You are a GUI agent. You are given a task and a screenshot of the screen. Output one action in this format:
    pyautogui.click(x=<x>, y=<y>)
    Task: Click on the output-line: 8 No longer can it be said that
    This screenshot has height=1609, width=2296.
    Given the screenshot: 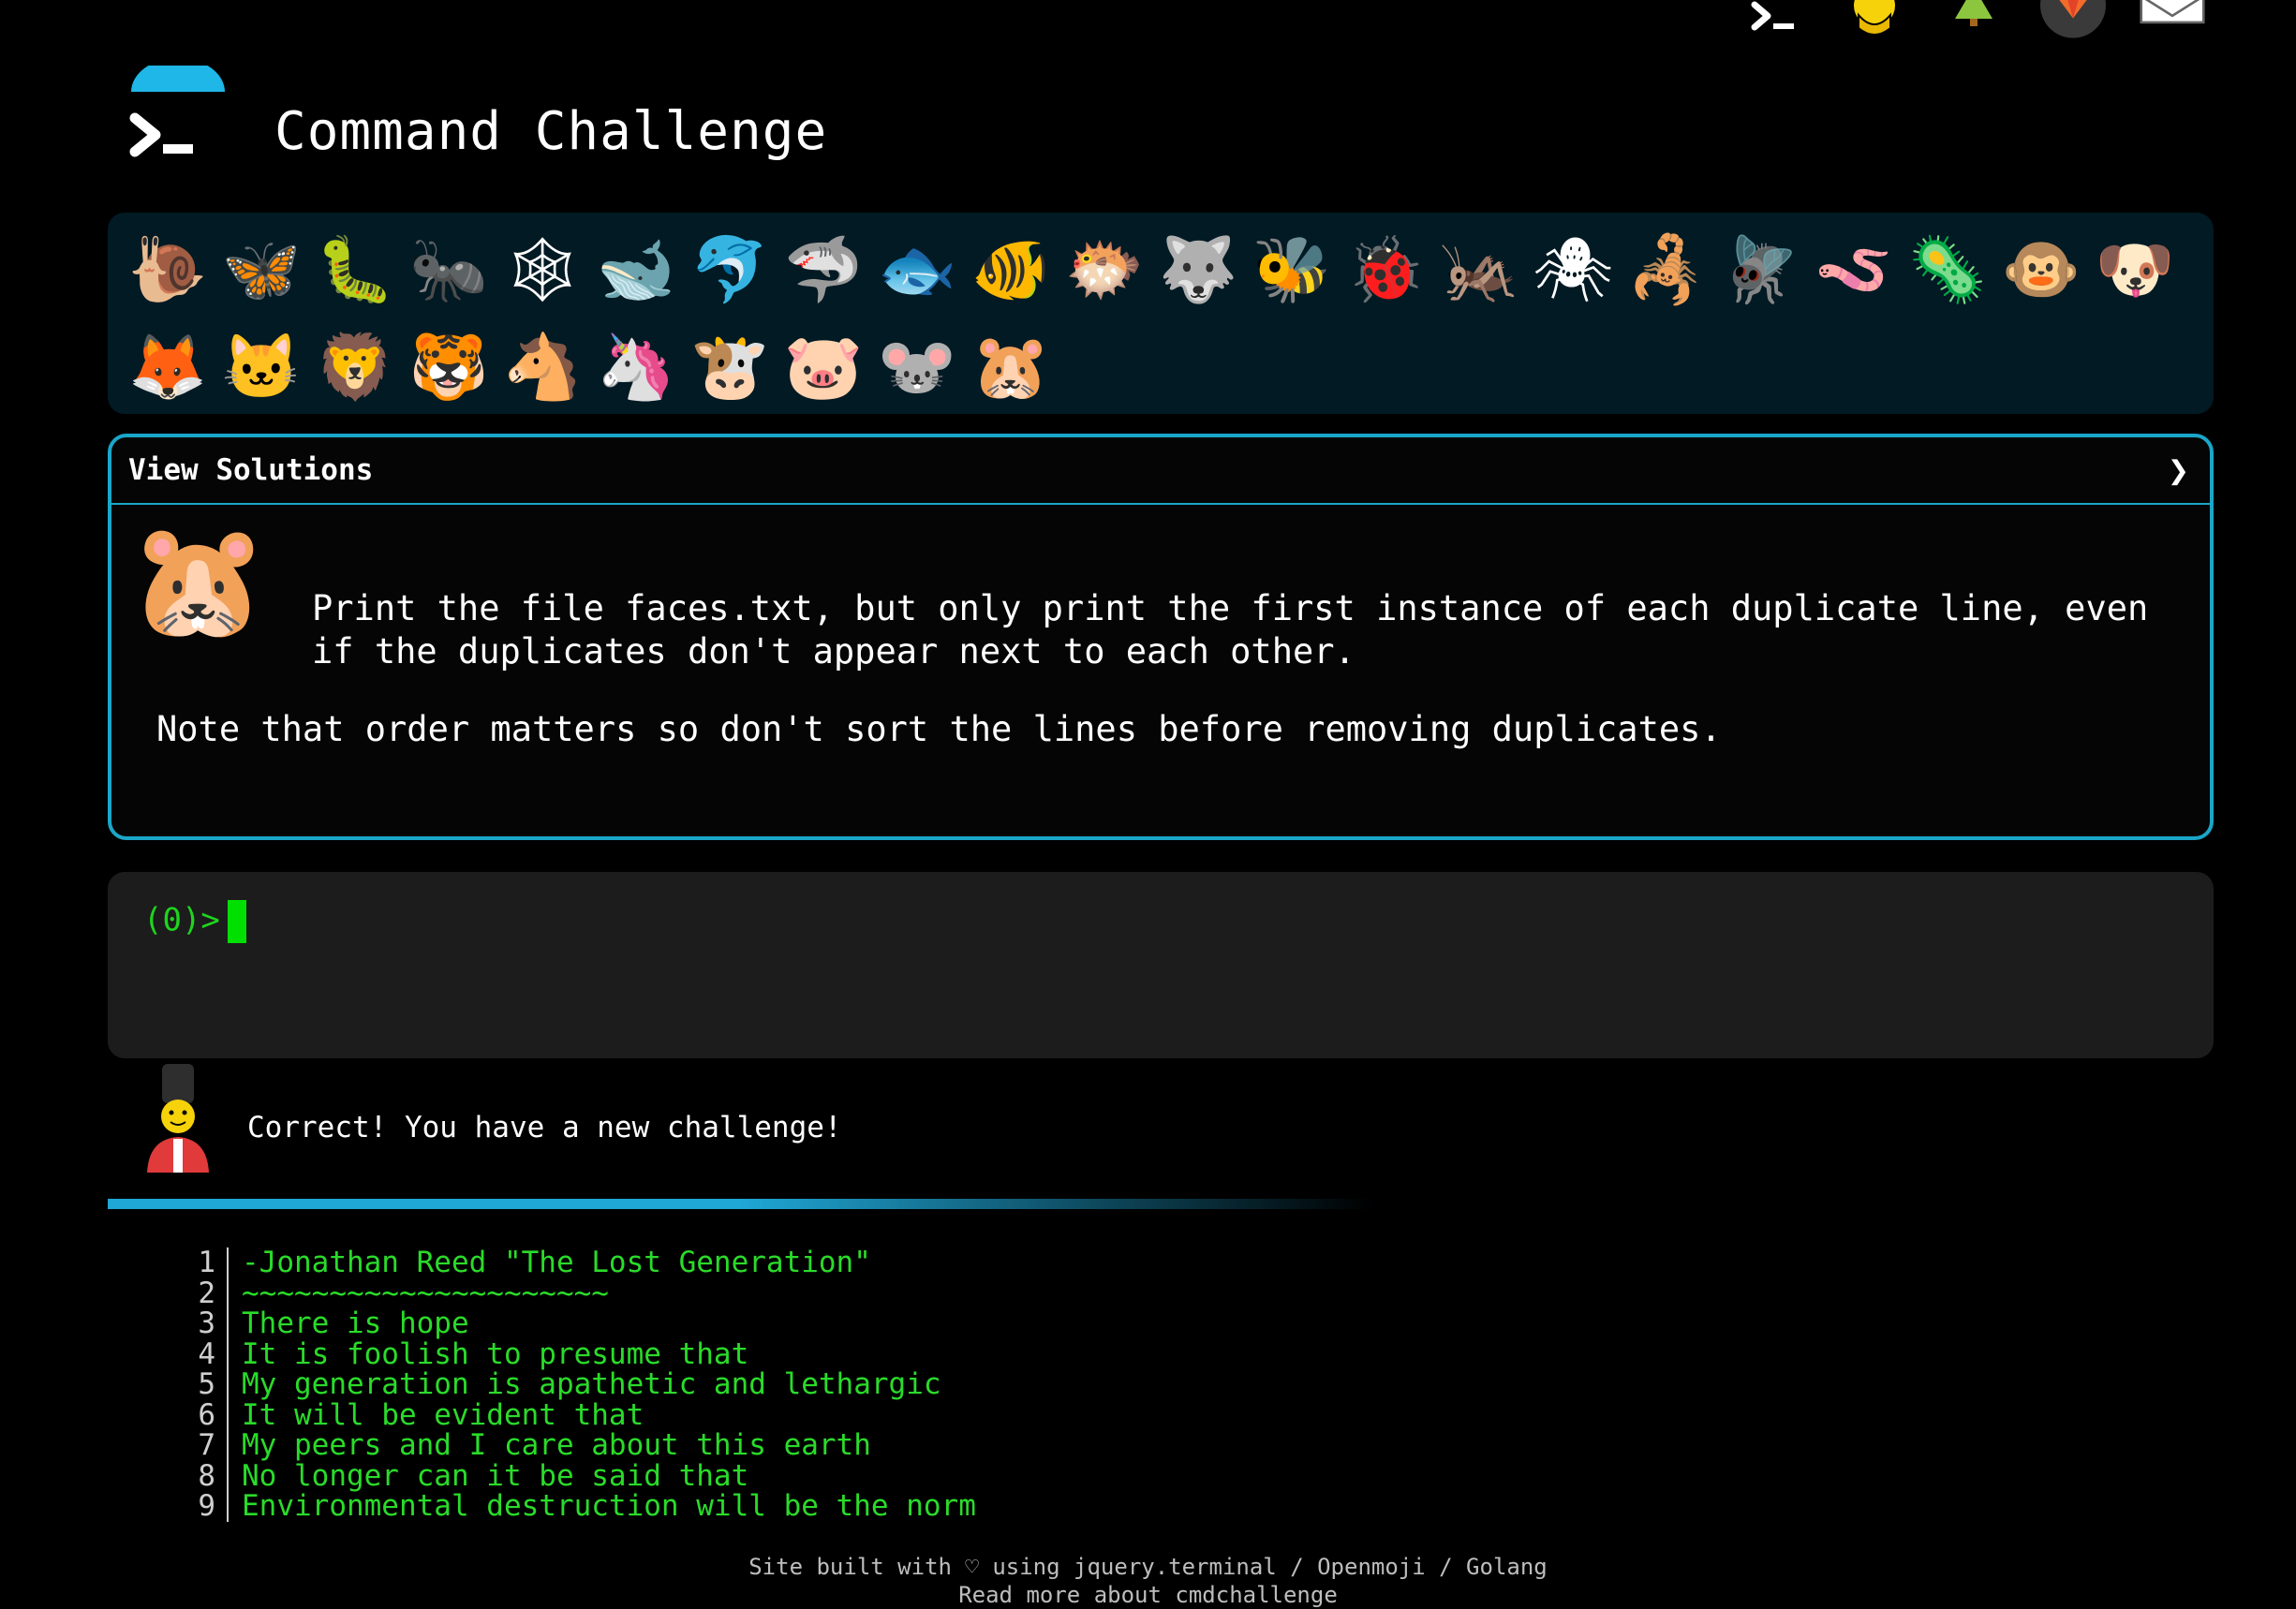 What is the action you would take?
    pyautogui.click(x=577, y=1475)
    